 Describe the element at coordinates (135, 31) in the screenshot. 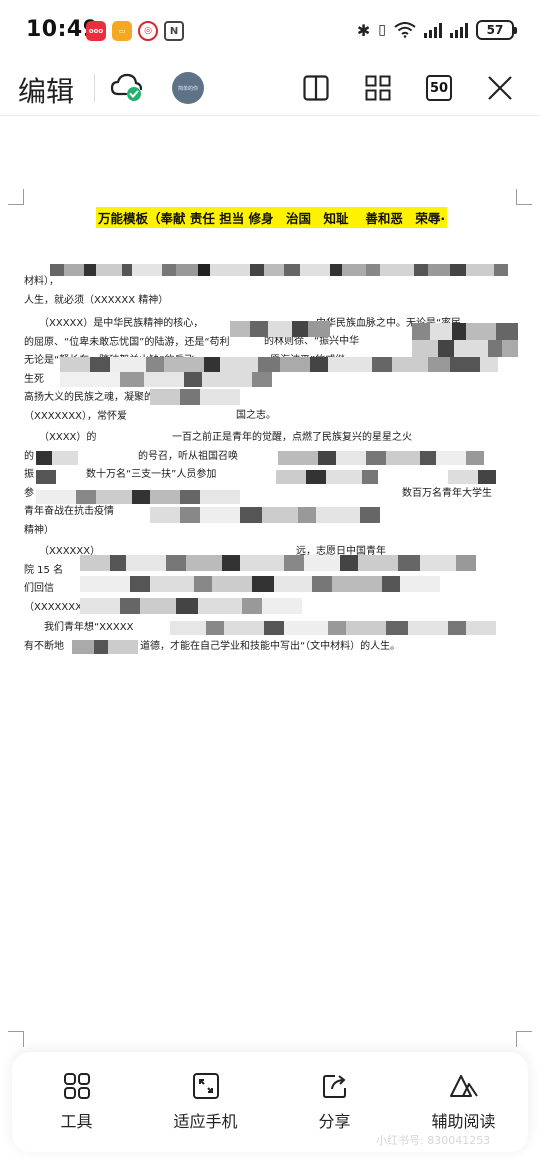

I see `status-app-badges: ooo ▭ ◎ N` at that location.